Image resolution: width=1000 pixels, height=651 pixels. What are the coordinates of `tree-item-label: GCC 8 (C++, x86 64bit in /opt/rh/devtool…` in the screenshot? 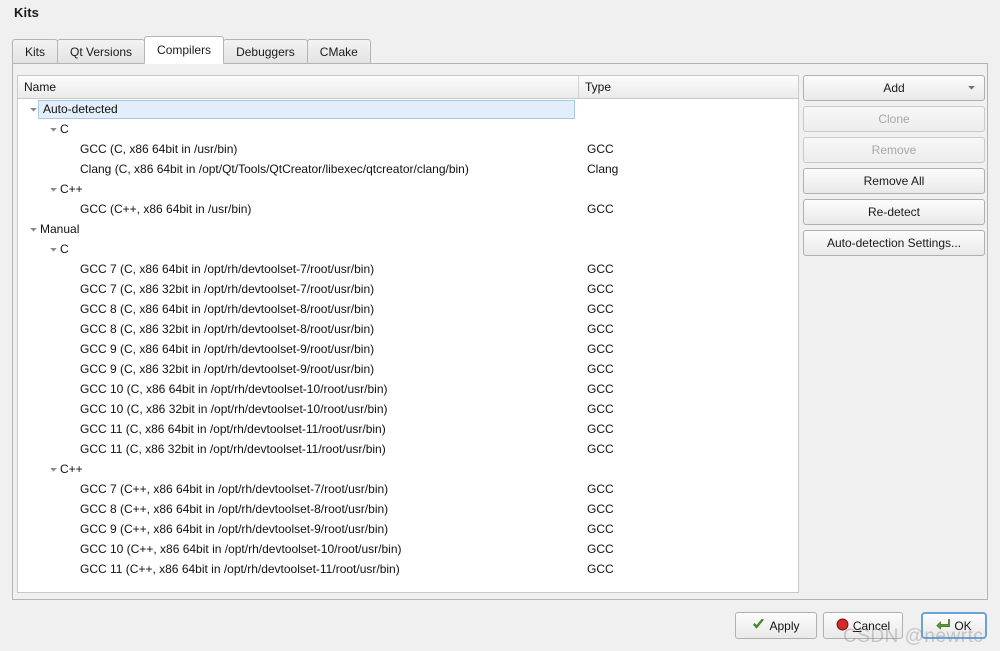 It's located at (234, 509).